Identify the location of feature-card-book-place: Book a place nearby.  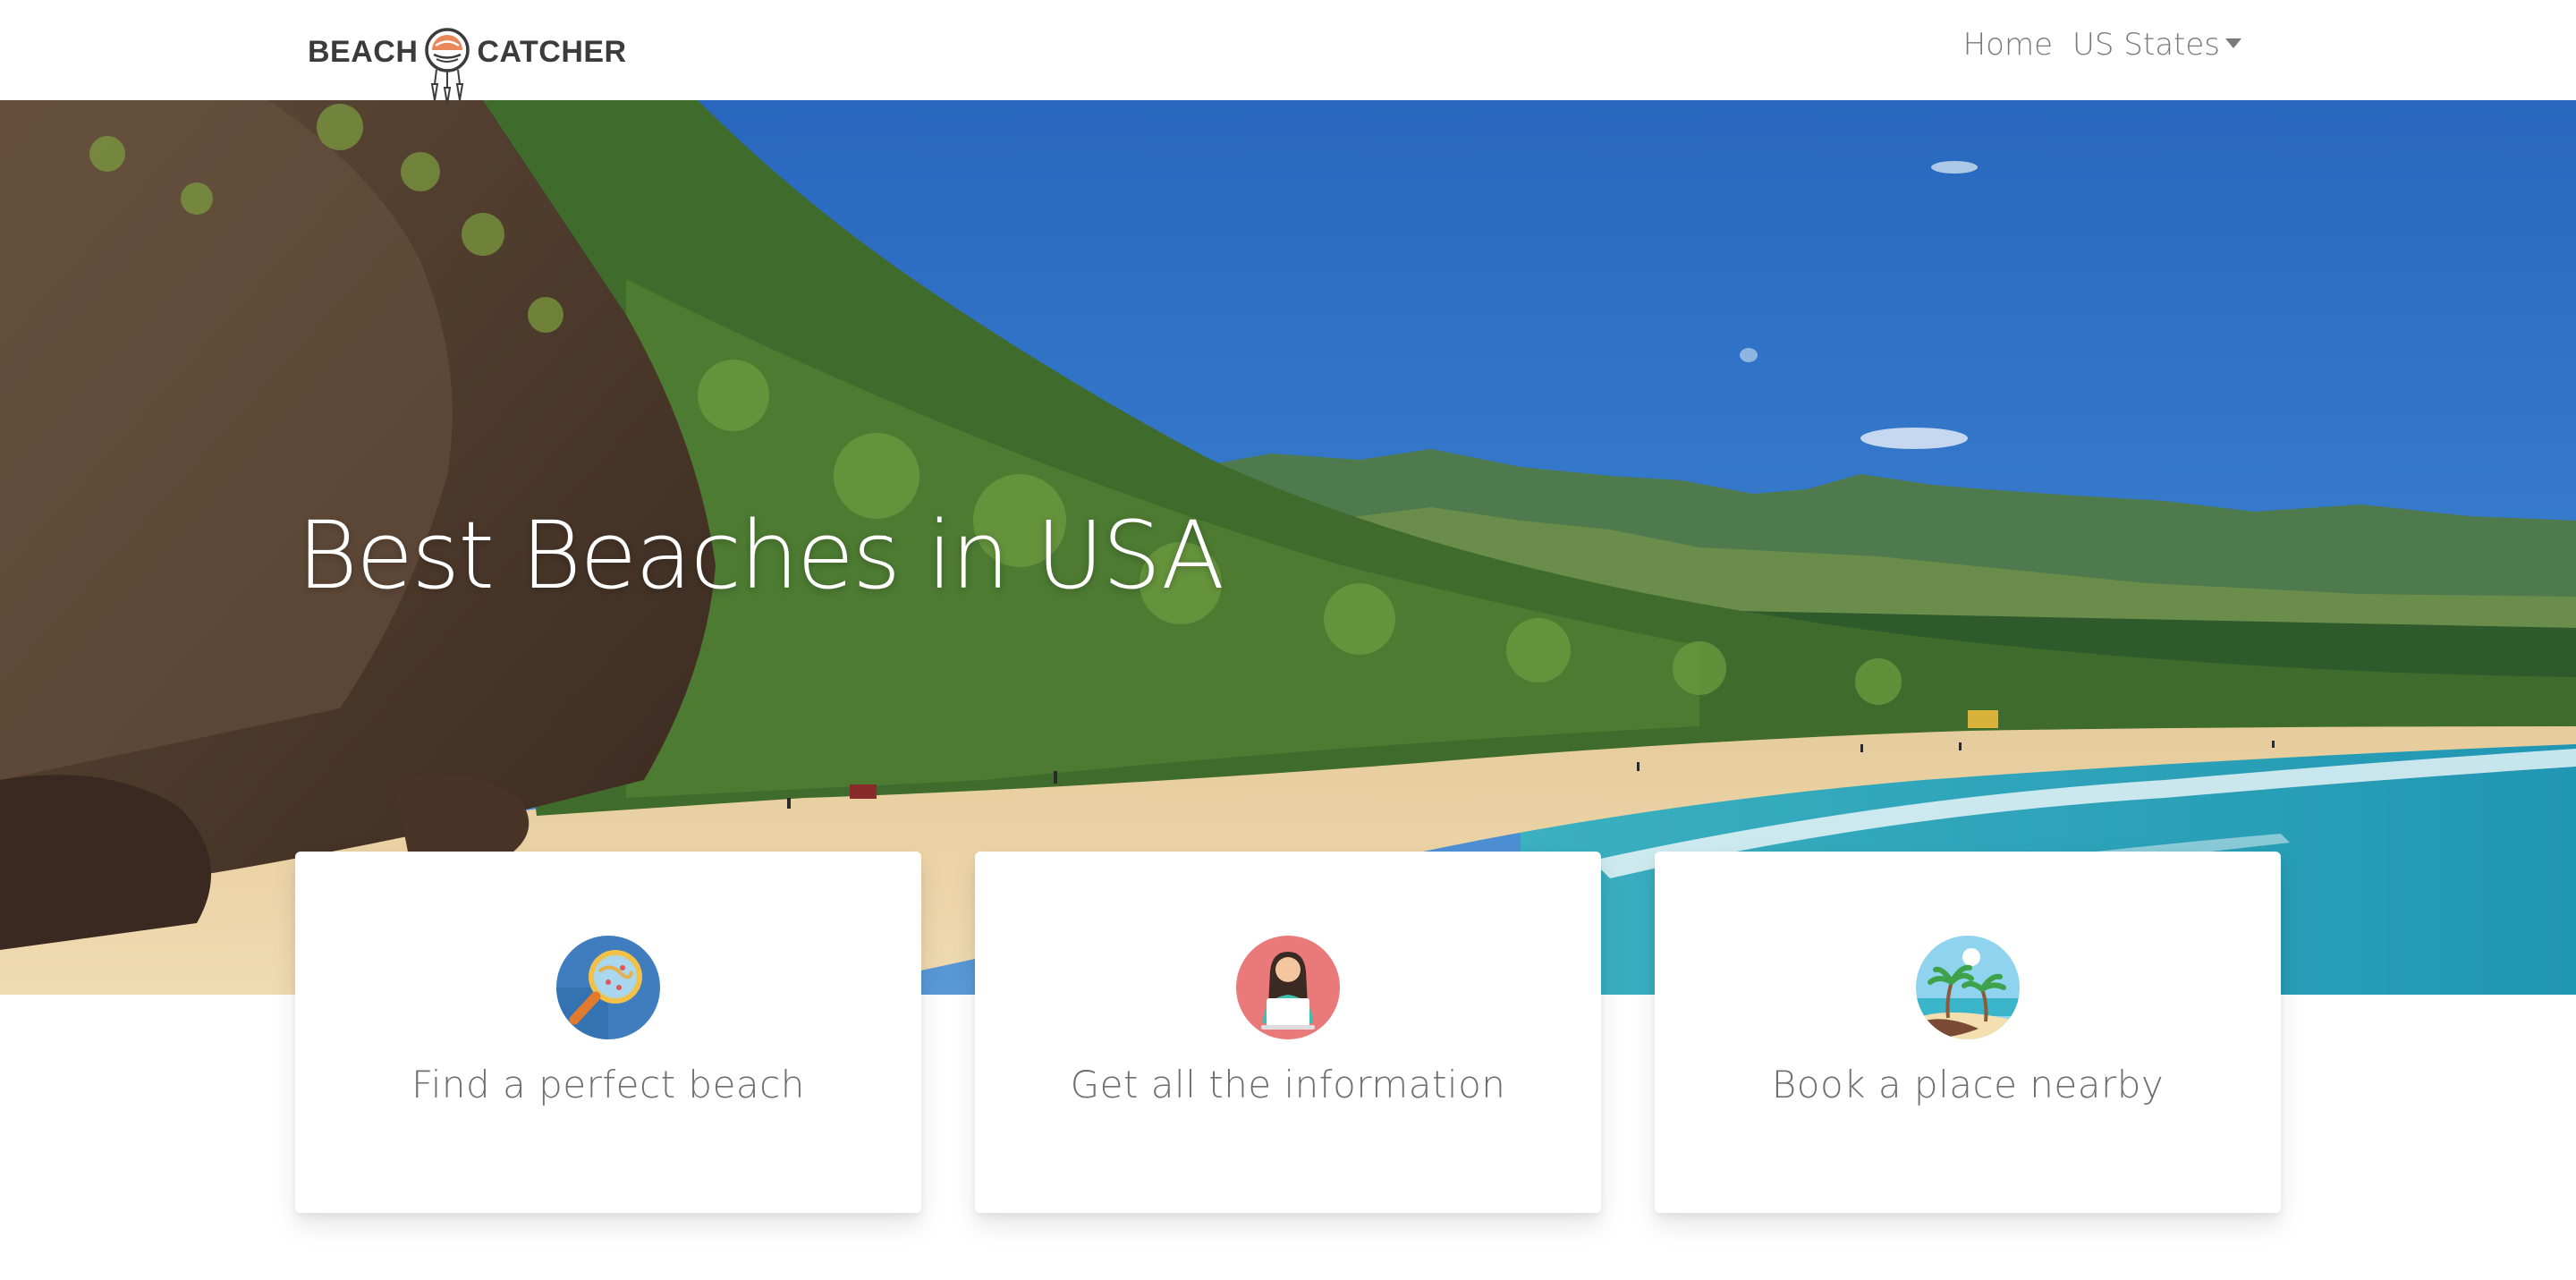
(1968, 1032).